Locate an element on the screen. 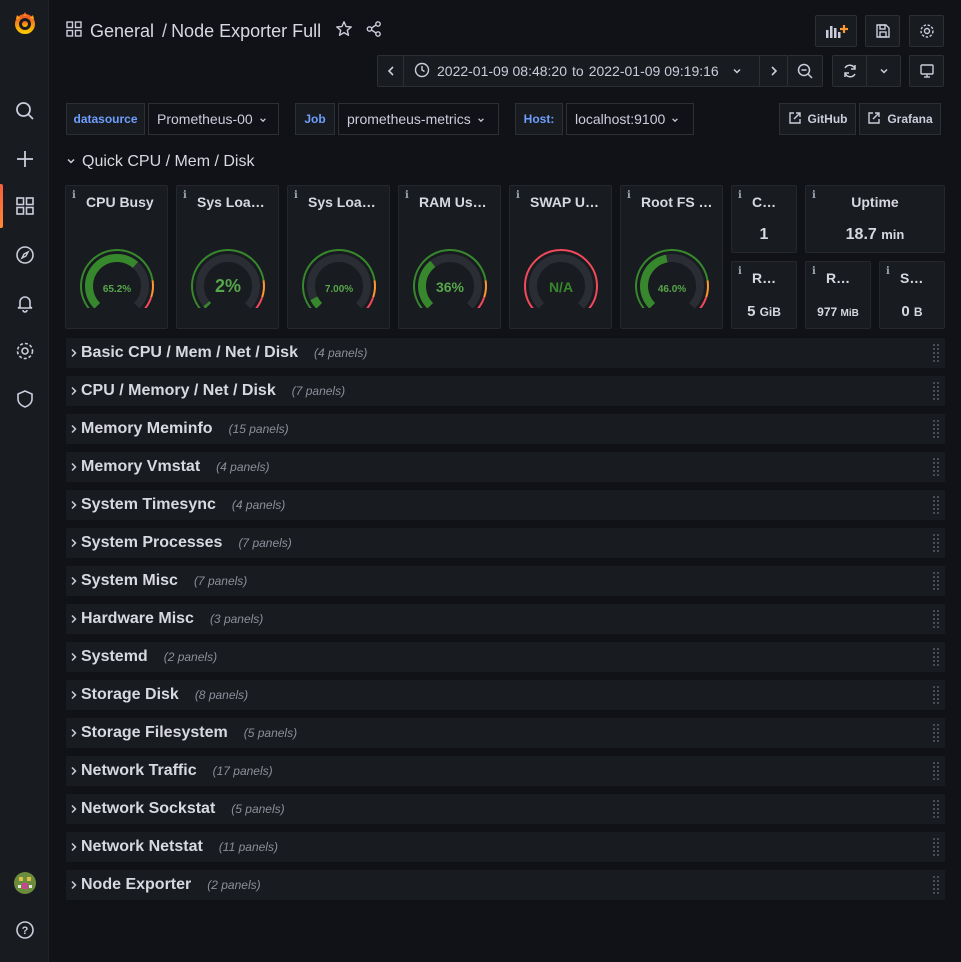 The height and width of the screenshot is (962, 961). panel-title: CPU Busy is located at coordinates (120, 202).